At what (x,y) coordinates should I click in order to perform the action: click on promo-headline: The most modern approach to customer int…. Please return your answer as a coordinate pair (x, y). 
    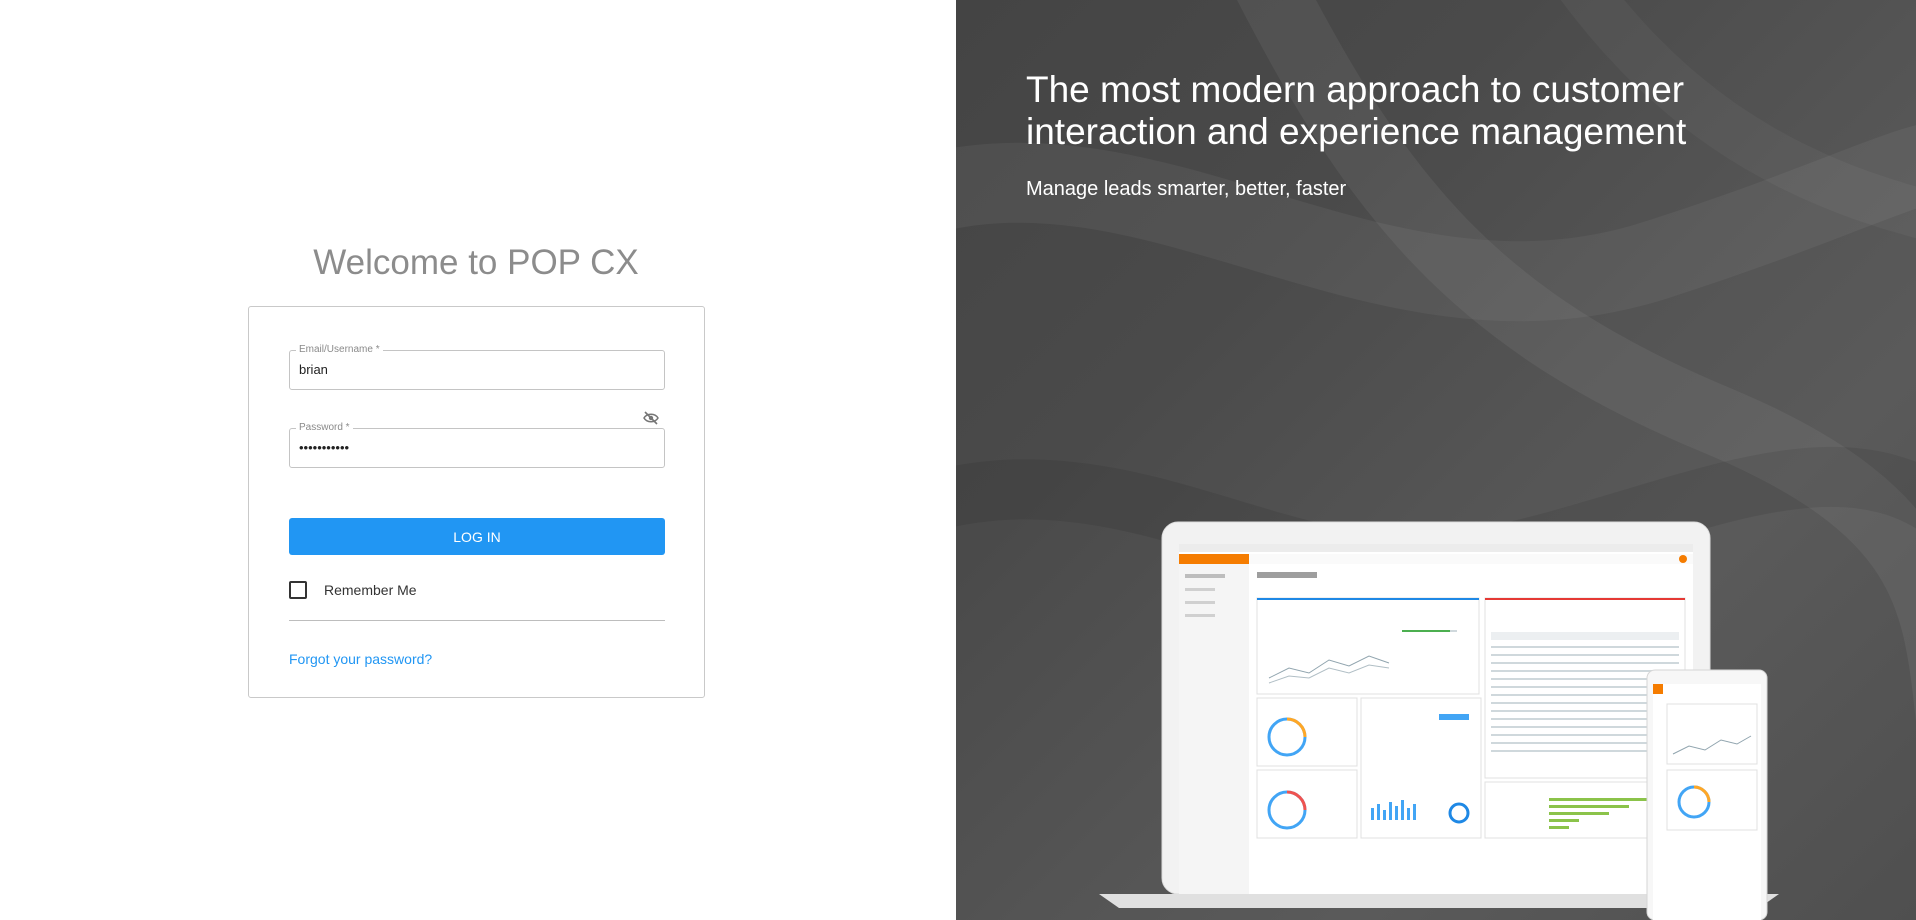
    Looking at the image, I should click on (1356, 110).